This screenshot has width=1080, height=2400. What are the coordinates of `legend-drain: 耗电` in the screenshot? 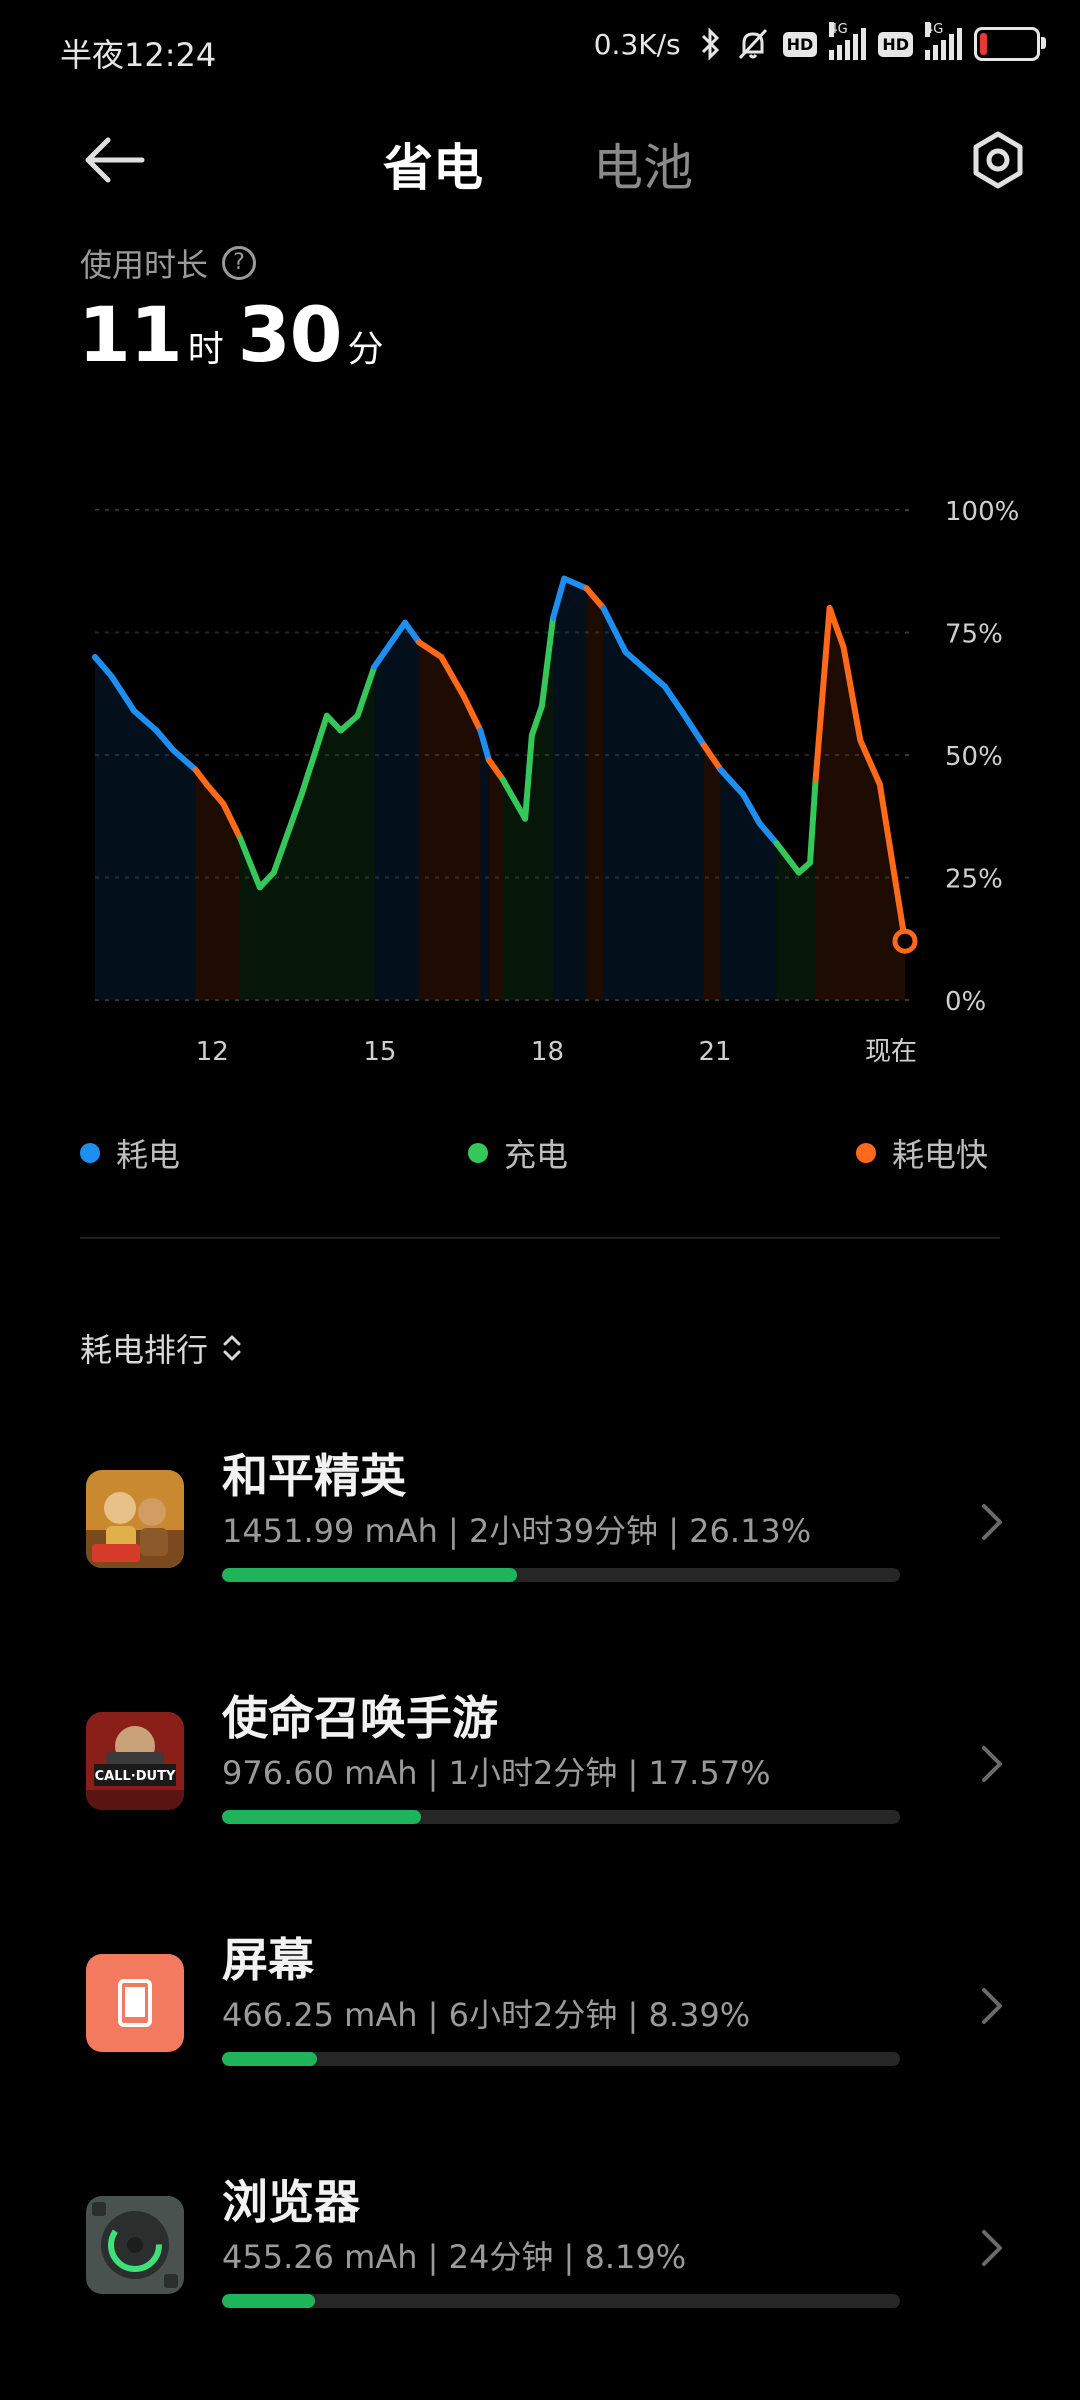 It's located at (130, 1153).